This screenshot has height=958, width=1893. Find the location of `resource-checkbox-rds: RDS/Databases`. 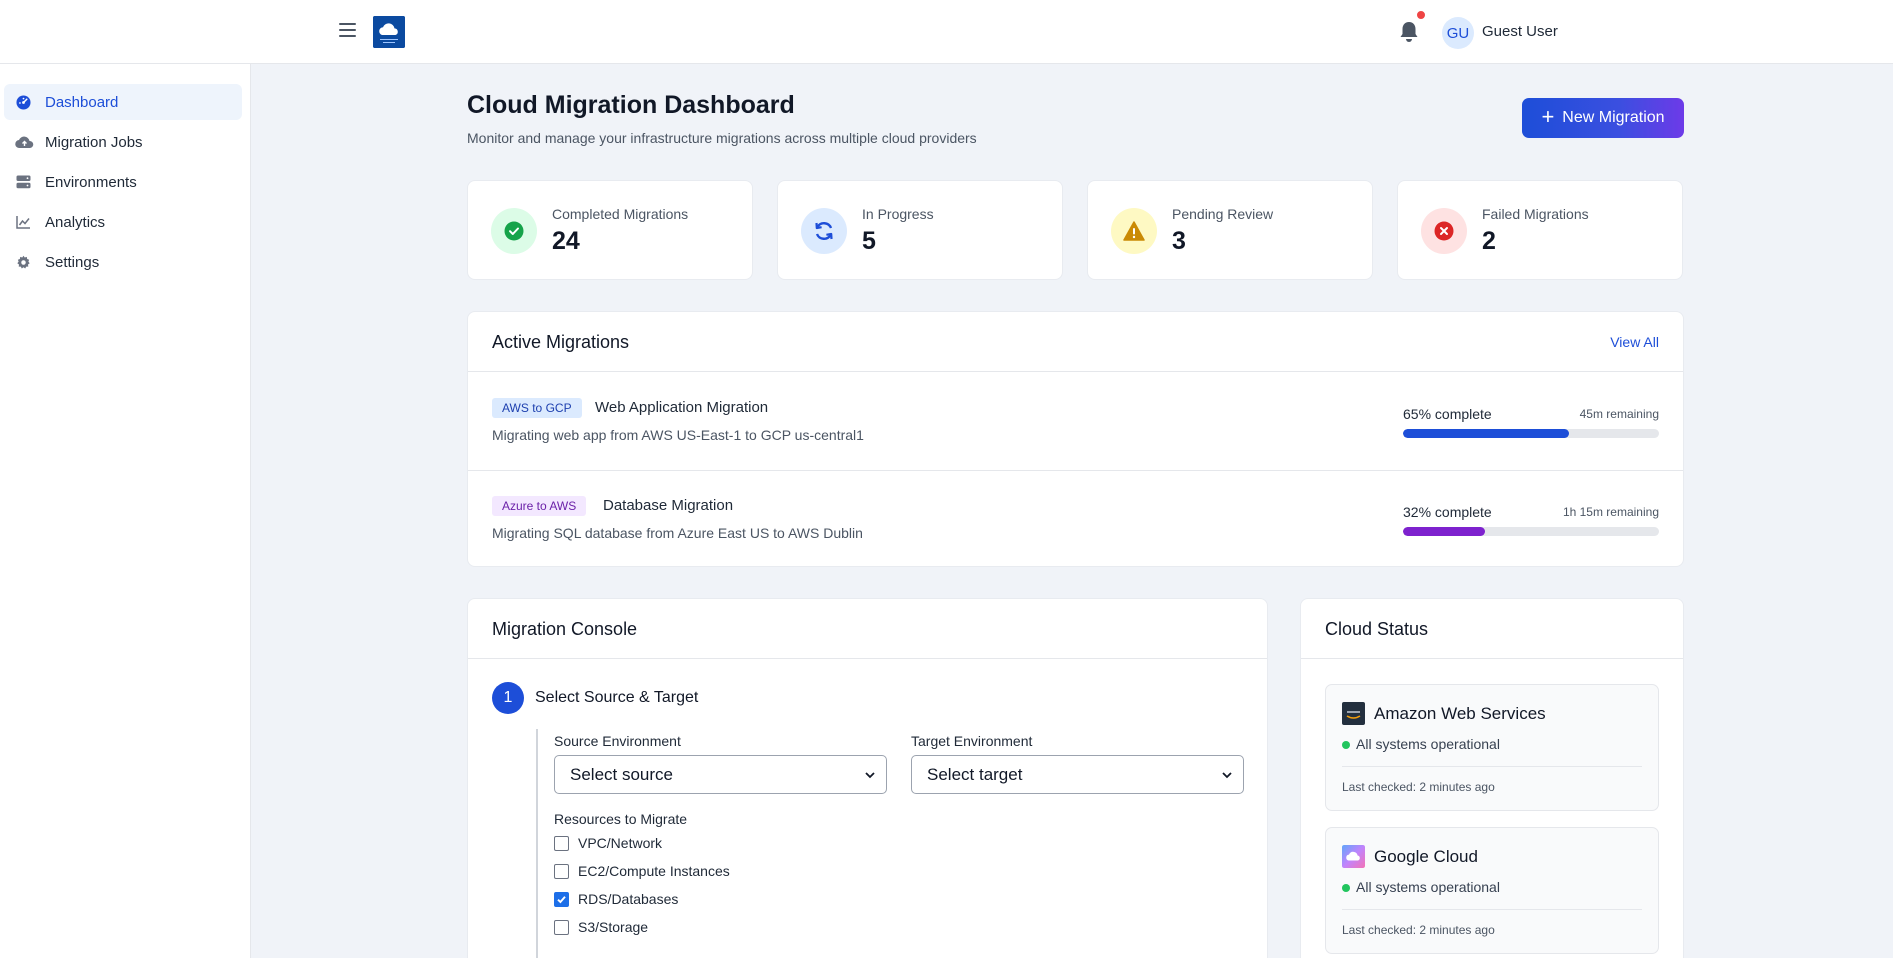

resource-checkbox-rds: RDS/Databases is located at coordinates (616, 899).